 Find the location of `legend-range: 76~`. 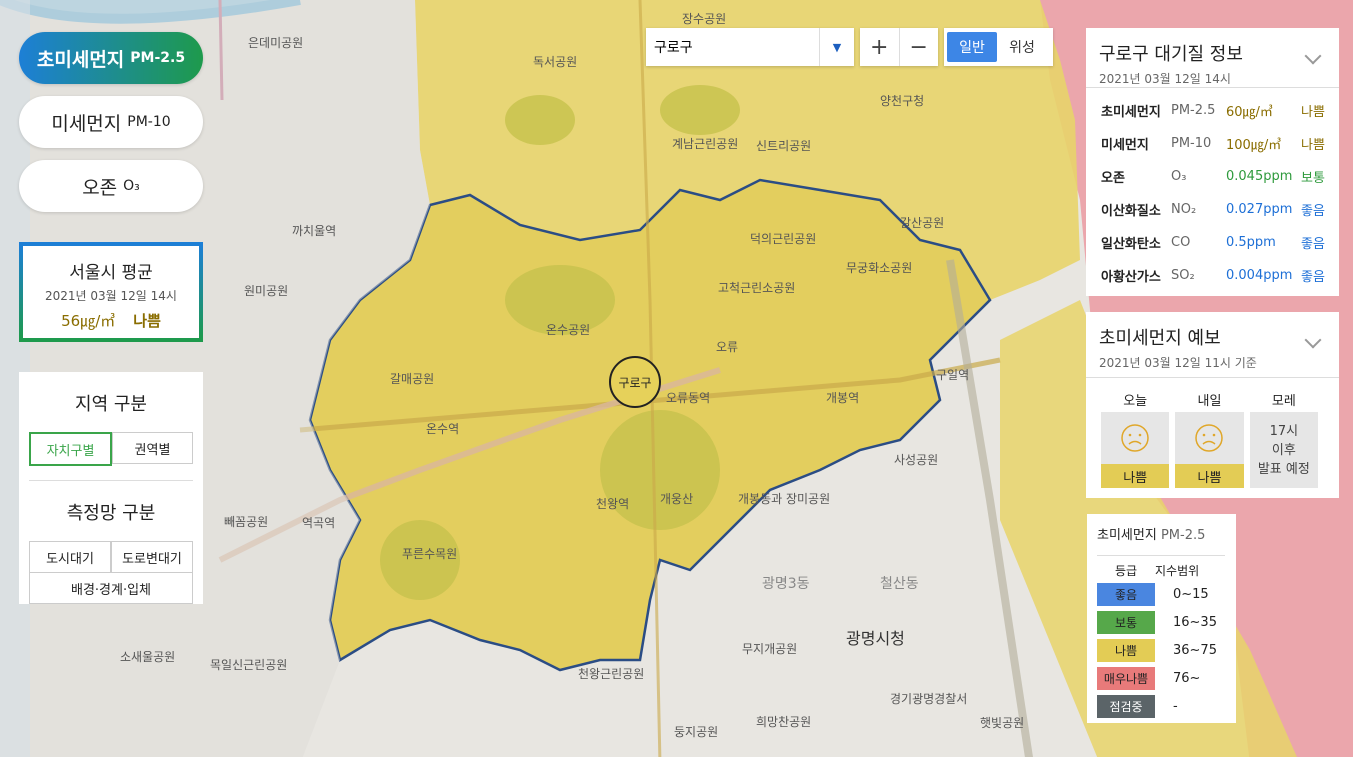

legend-range: 76~ is located at coordinates (1187, 678).